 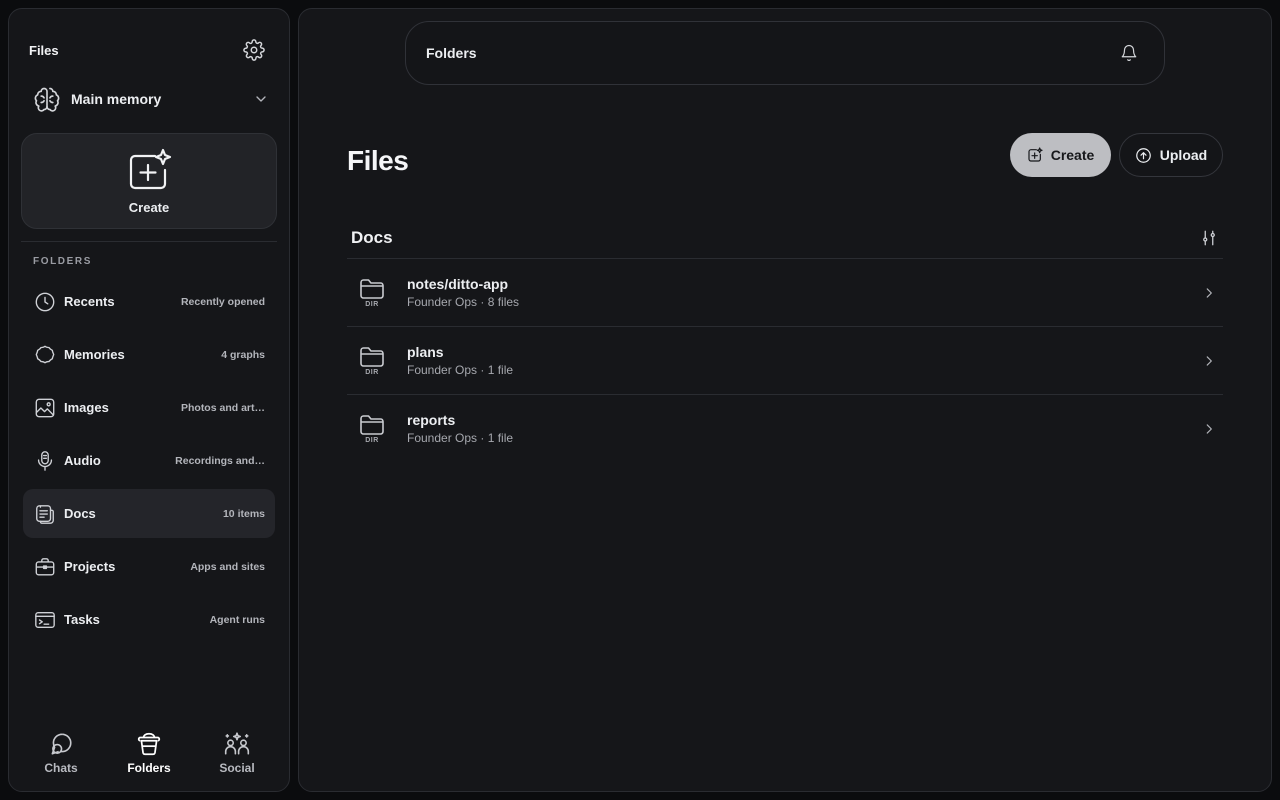 I want to click on bottom-nav: Chats Folders Social, so click(x=149, y=750).